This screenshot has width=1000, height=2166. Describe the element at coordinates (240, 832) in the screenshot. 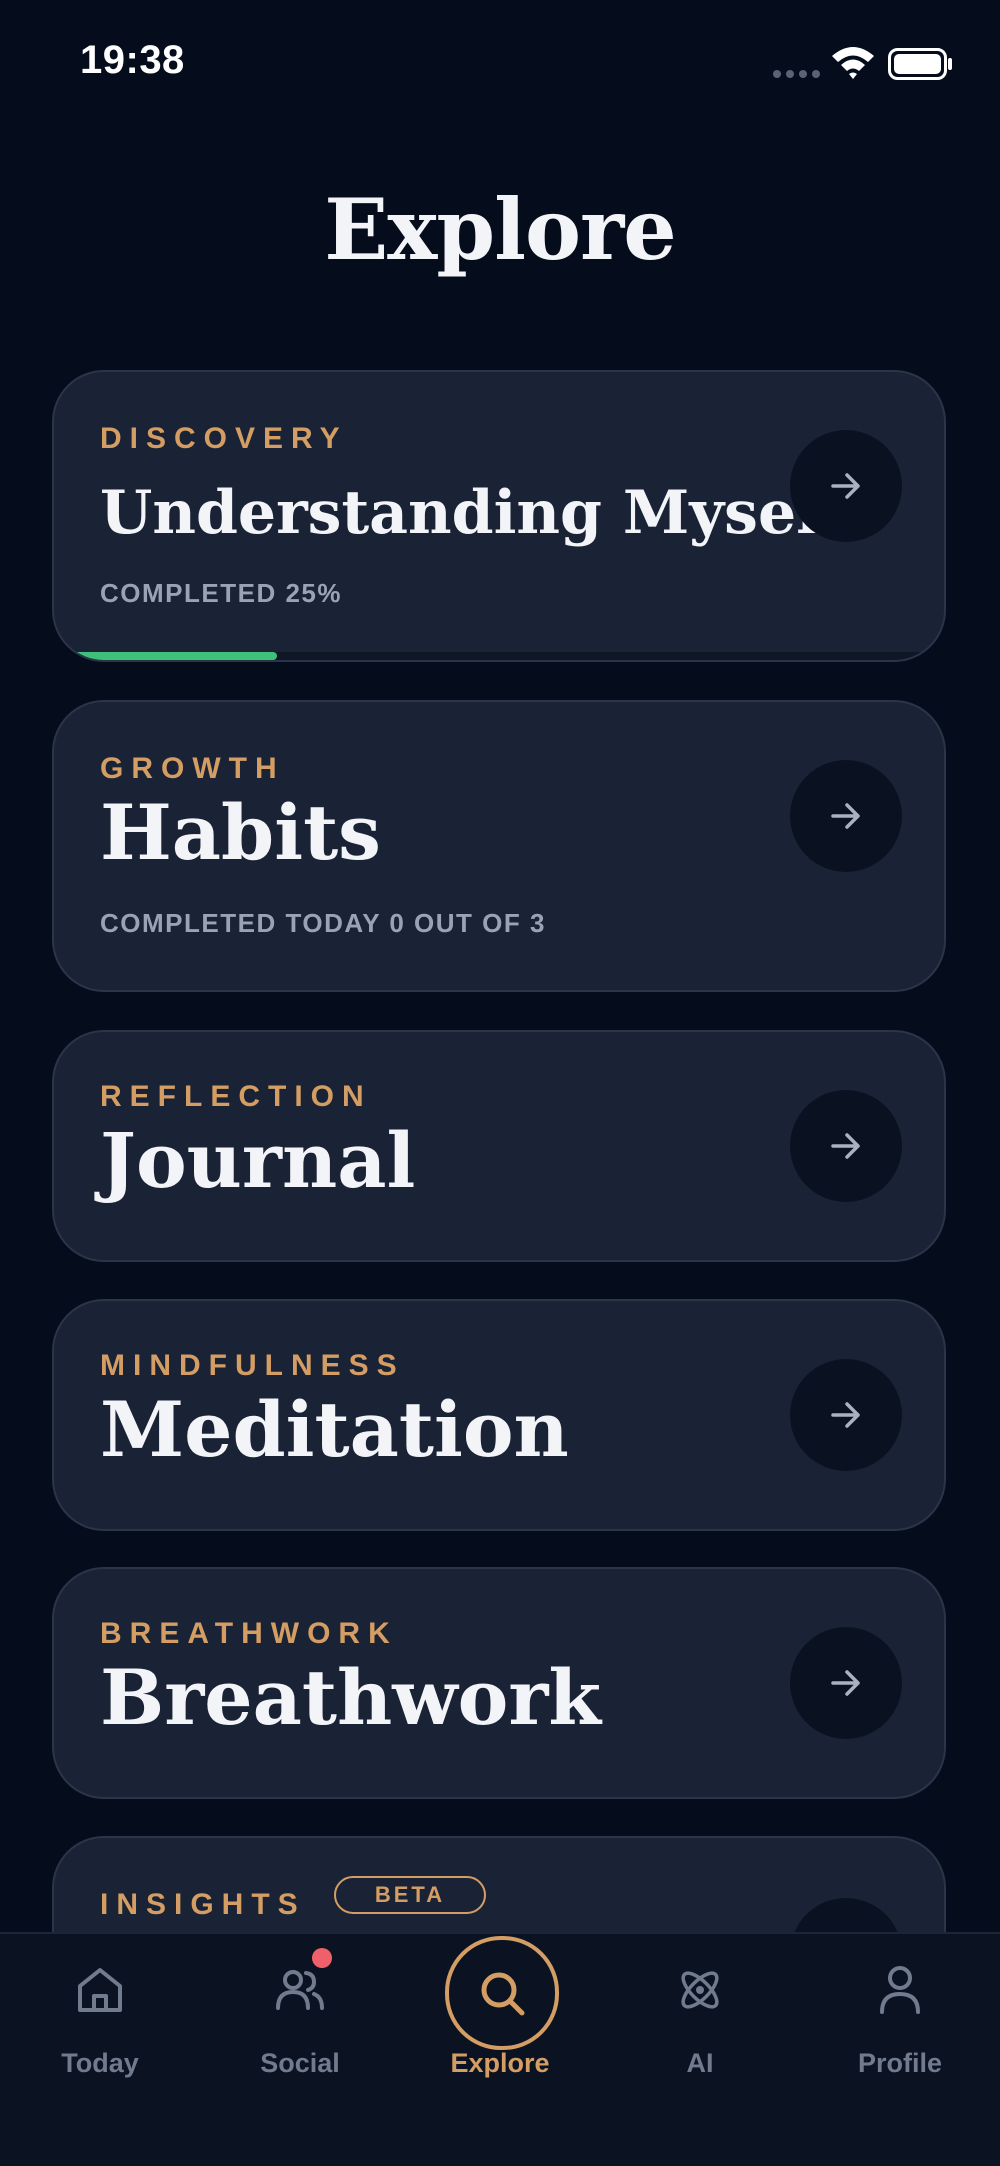

I see `card-title: Habits` at that location.